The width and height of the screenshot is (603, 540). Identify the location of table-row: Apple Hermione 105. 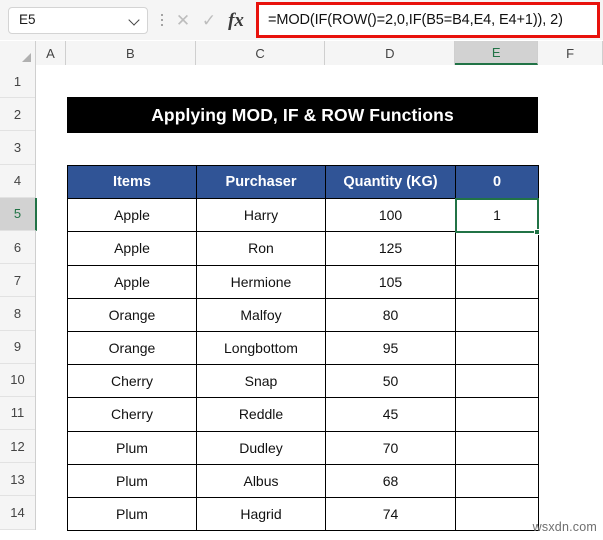
(303, 281).